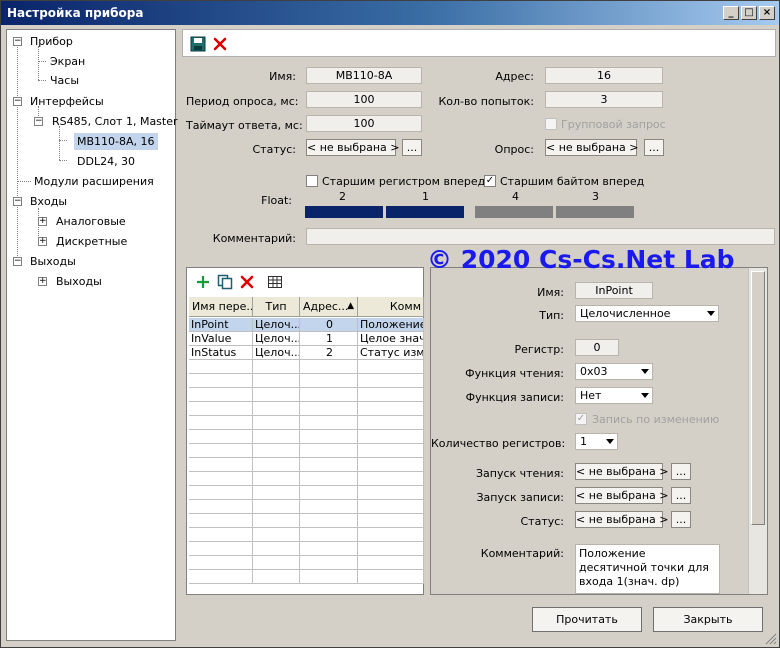 This screenshot has width=780, height=648. I want to click on maximize-button: □, so click(749, 13).